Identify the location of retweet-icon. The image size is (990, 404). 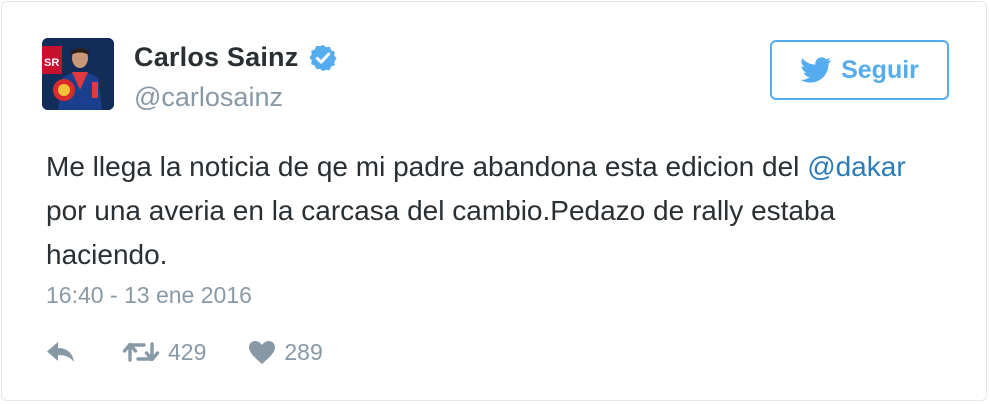
(141, 352).